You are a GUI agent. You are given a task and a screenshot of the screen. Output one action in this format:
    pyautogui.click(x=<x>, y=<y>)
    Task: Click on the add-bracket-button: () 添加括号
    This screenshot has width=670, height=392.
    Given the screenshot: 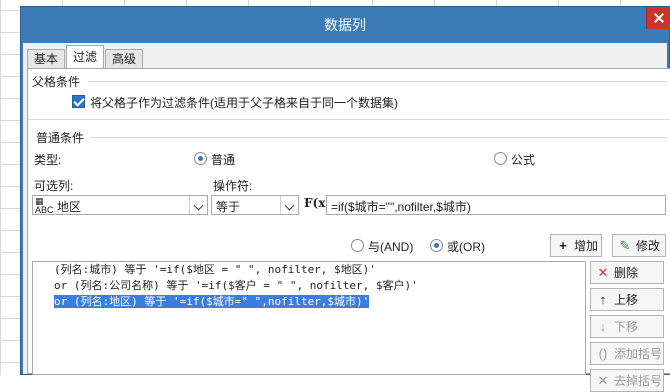 What is the action you would take?
    pyautogui.click(x=627, y=353)
    